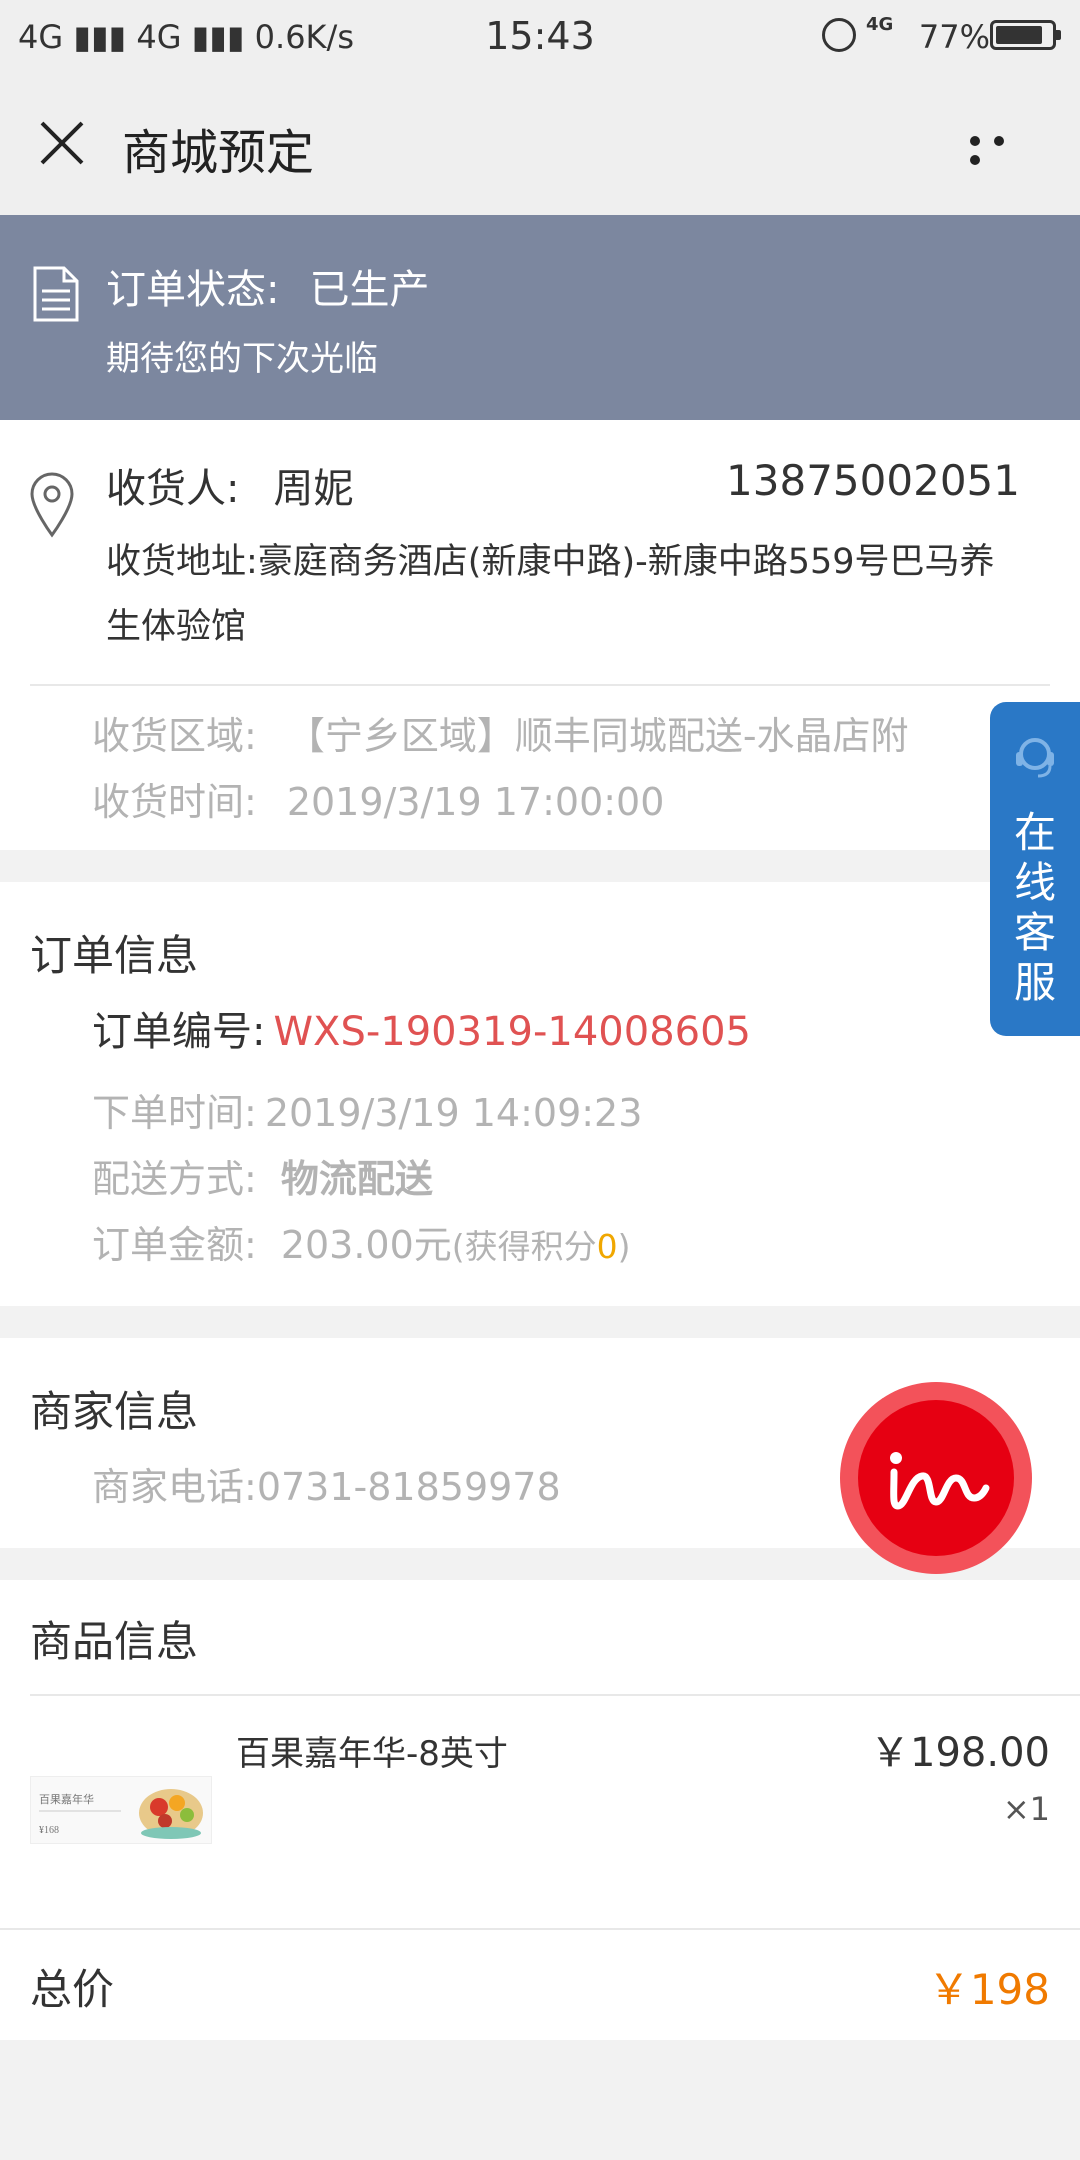 The width and height of the screenshot is (1080, 2160). I want to click on status-bar: 4G ▮▮▮ 4G ▮▮▮ 0.6K/s 15:43 4G 77%, so click(540, 37).